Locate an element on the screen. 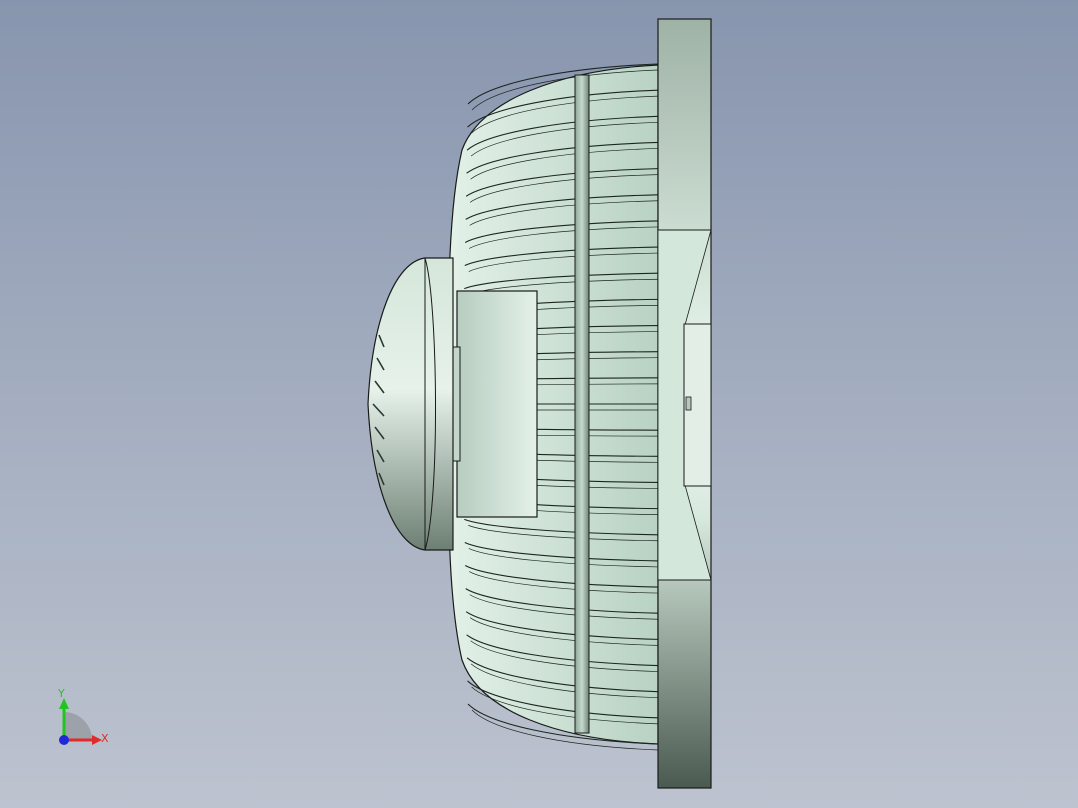 The height and width of the screenshot is (808, 1078). flange-pin is located at coordinates (688, 403).